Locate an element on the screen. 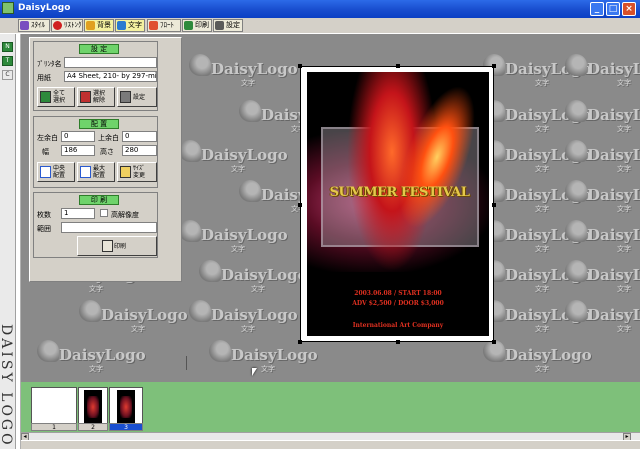 This screenshot has height=449, width=640. center-icon is located at coordinates (45, 172).